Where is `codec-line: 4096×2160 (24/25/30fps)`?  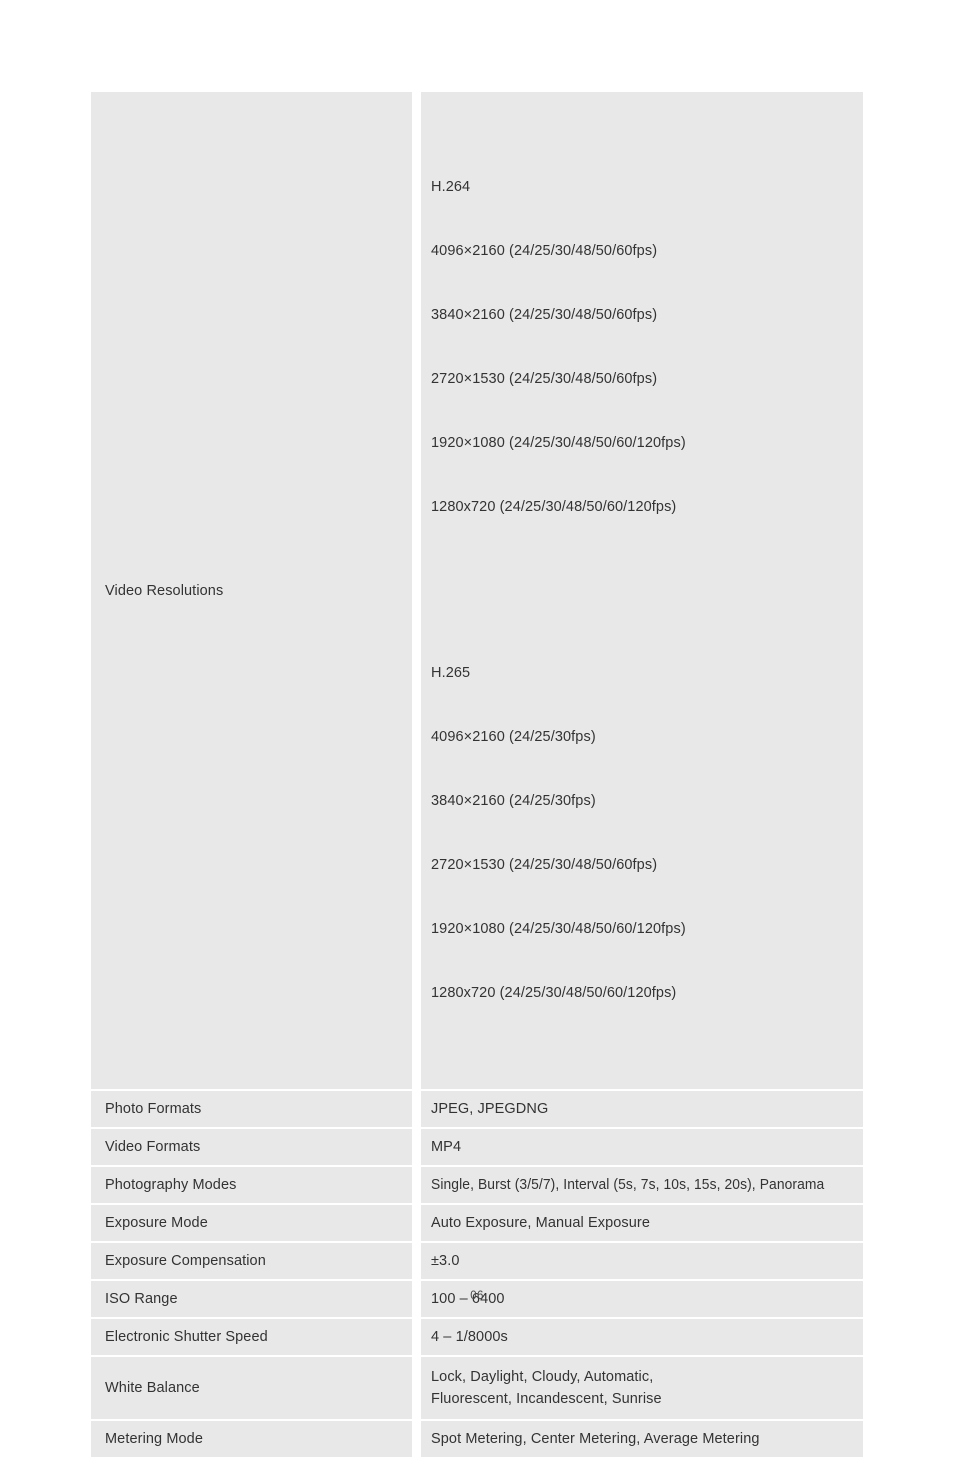
codec-line: 4096×2160 (24/25/30fps) is located at coordinates (513, 737).